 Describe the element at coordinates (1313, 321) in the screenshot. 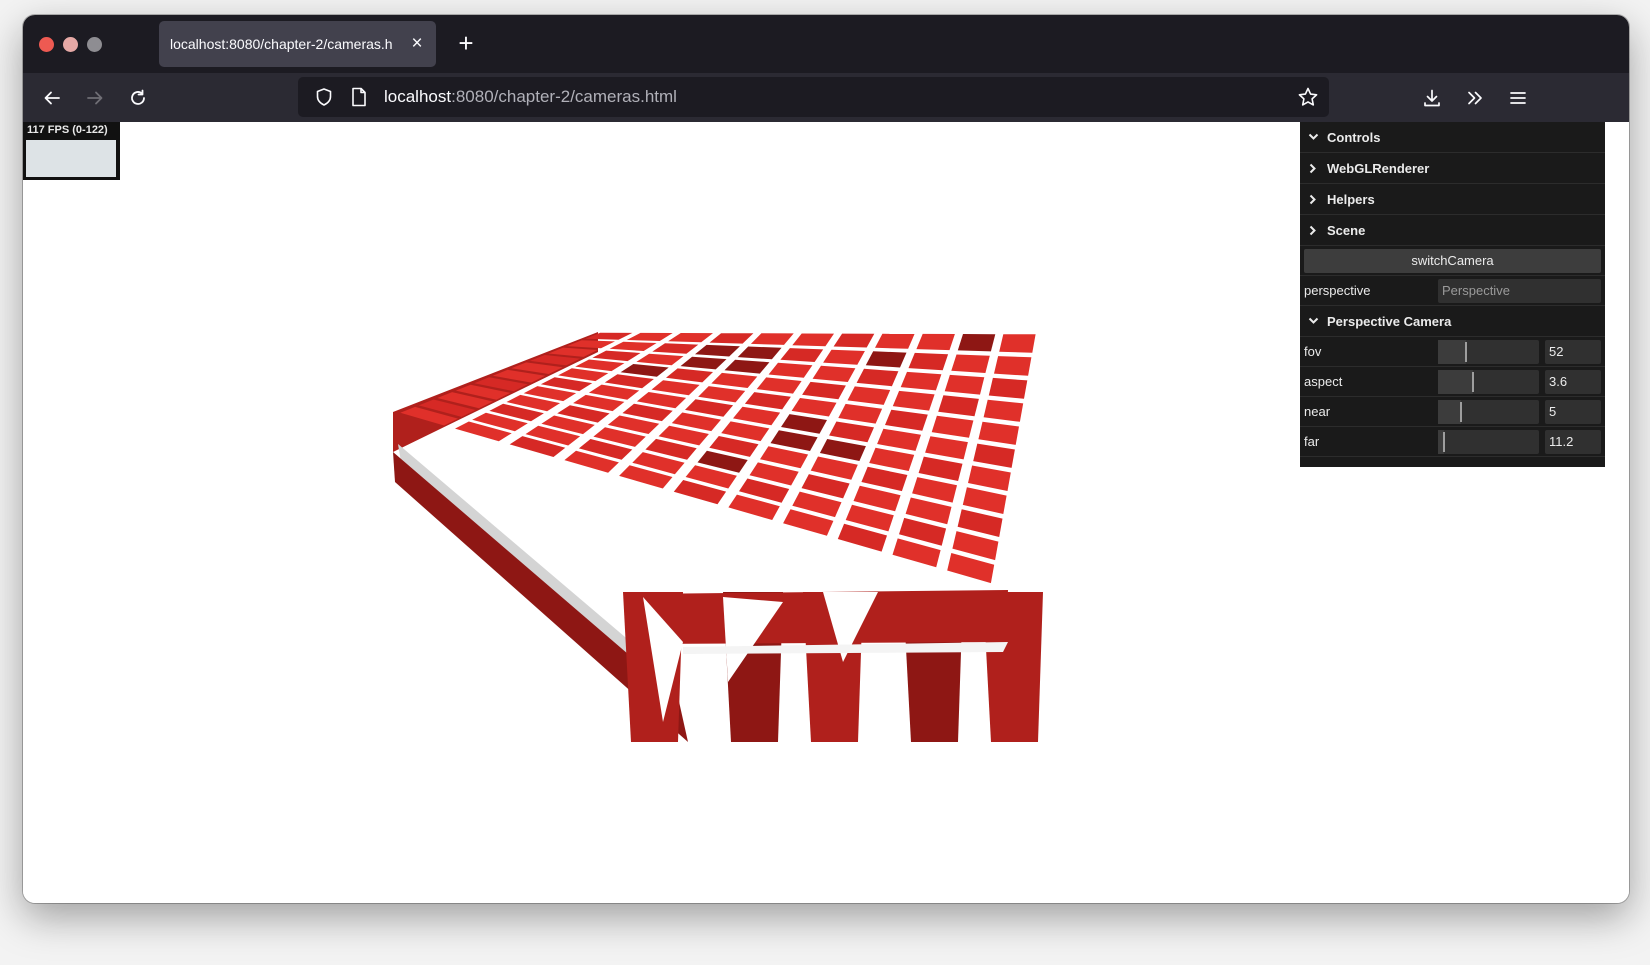

I see `chevron-down-icon` at that location.